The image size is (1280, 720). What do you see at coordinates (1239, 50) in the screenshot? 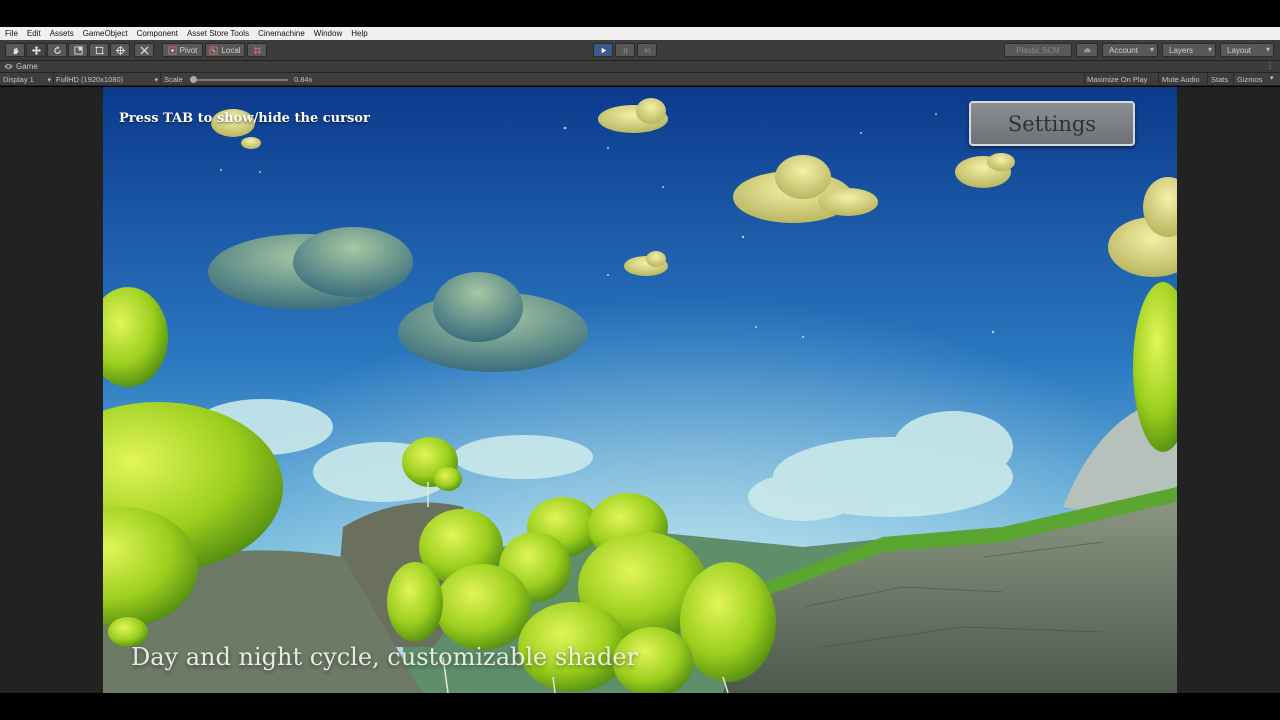
I see `layout-label: Layout` at bounding box center [1239, 50].